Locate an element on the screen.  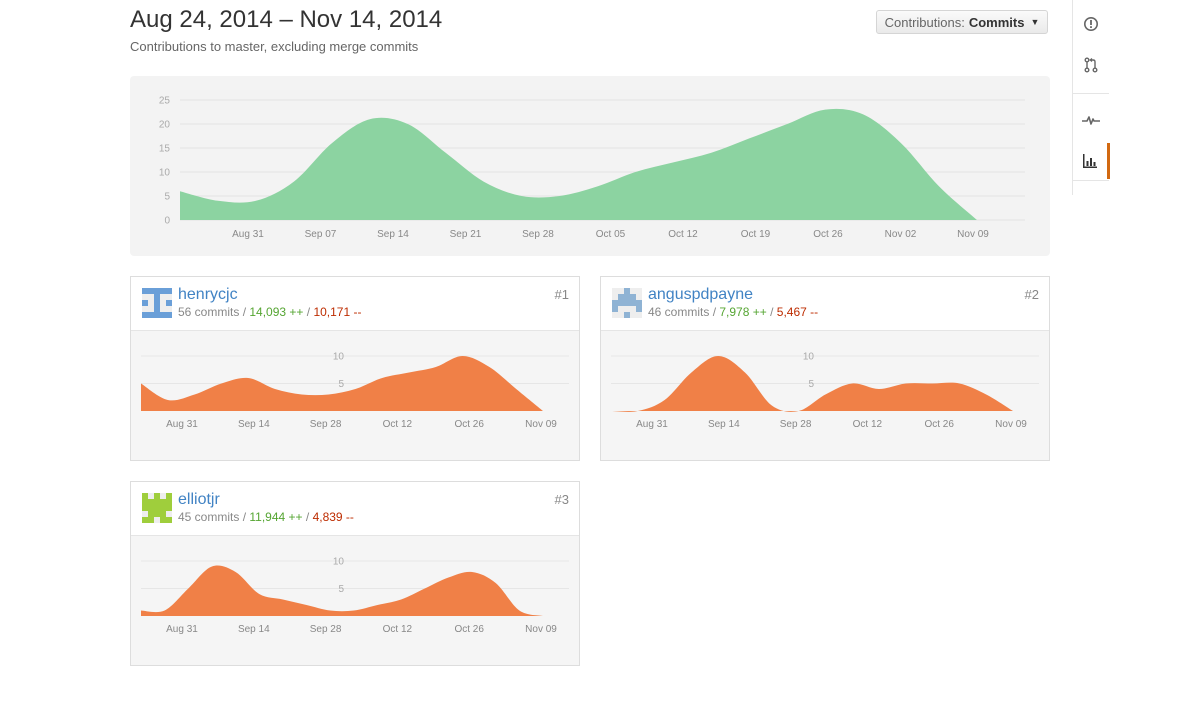
issue-opened-icon is located at coordinates (1091, 24).